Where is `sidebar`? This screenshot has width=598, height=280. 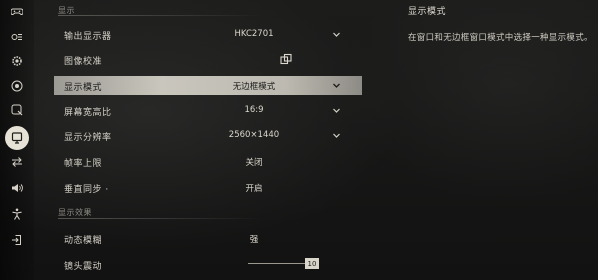
sidebar is located at coordinates (17, 140).